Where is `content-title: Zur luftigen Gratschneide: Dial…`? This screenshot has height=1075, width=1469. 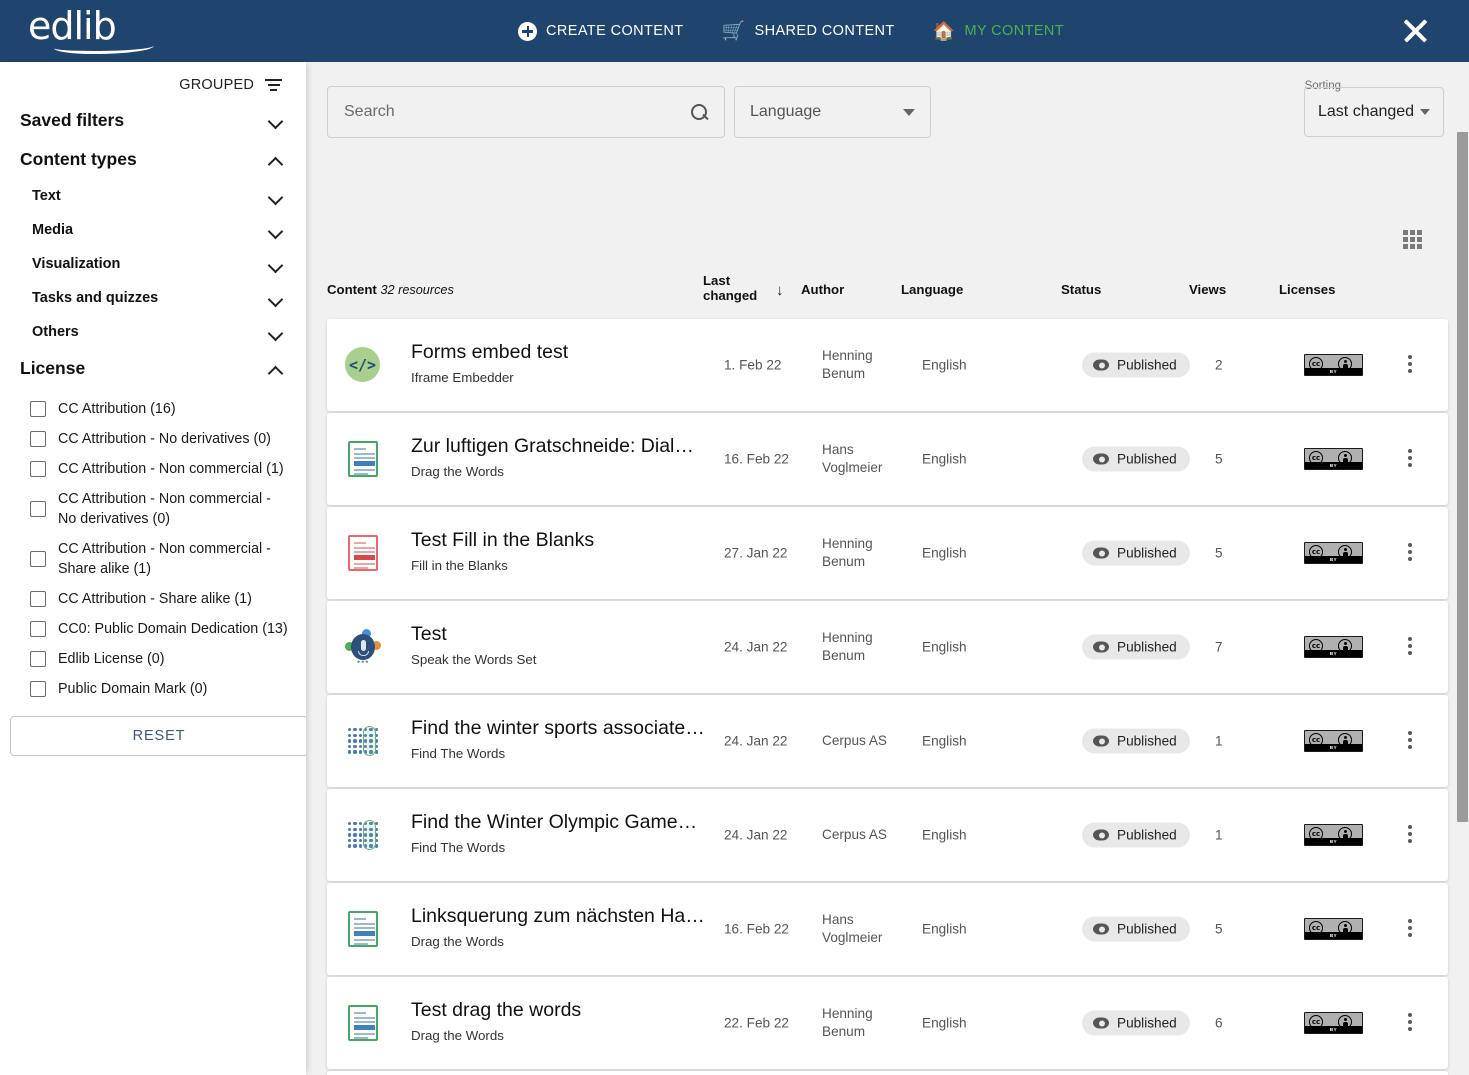 content-title: Zur luftigen Gratschneide: Dial… is located at coordinates (552, 446).